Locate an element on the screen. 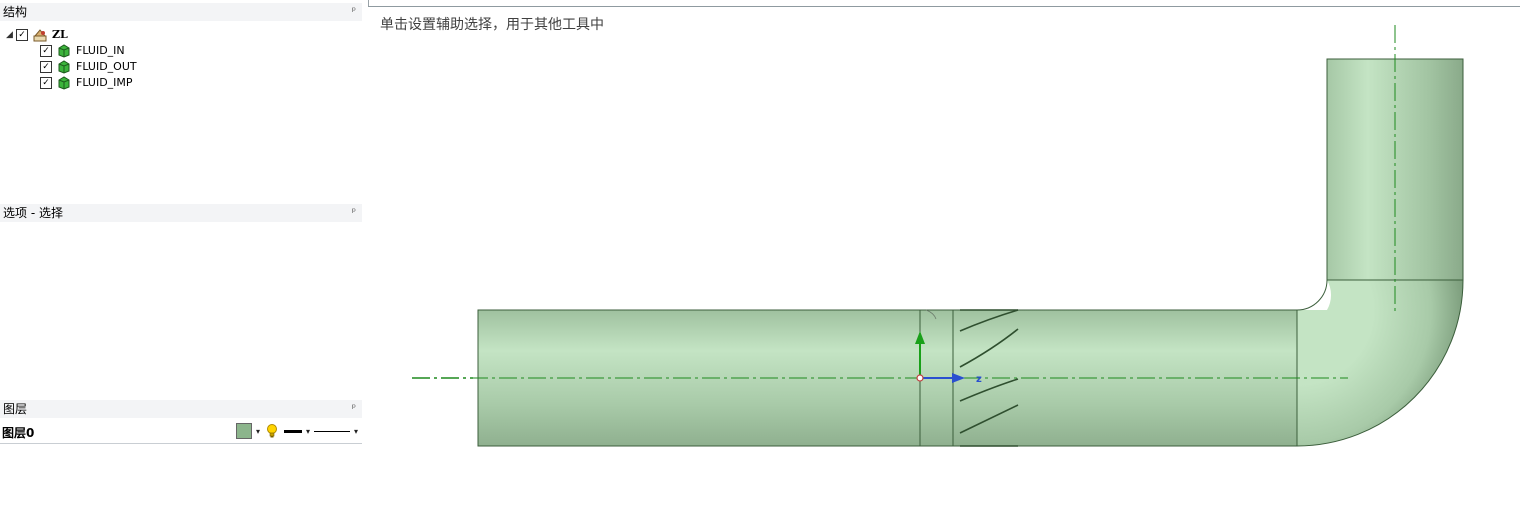  tree-checkbox-fluid-imp: ✓ is located at coordinates (46, 83).